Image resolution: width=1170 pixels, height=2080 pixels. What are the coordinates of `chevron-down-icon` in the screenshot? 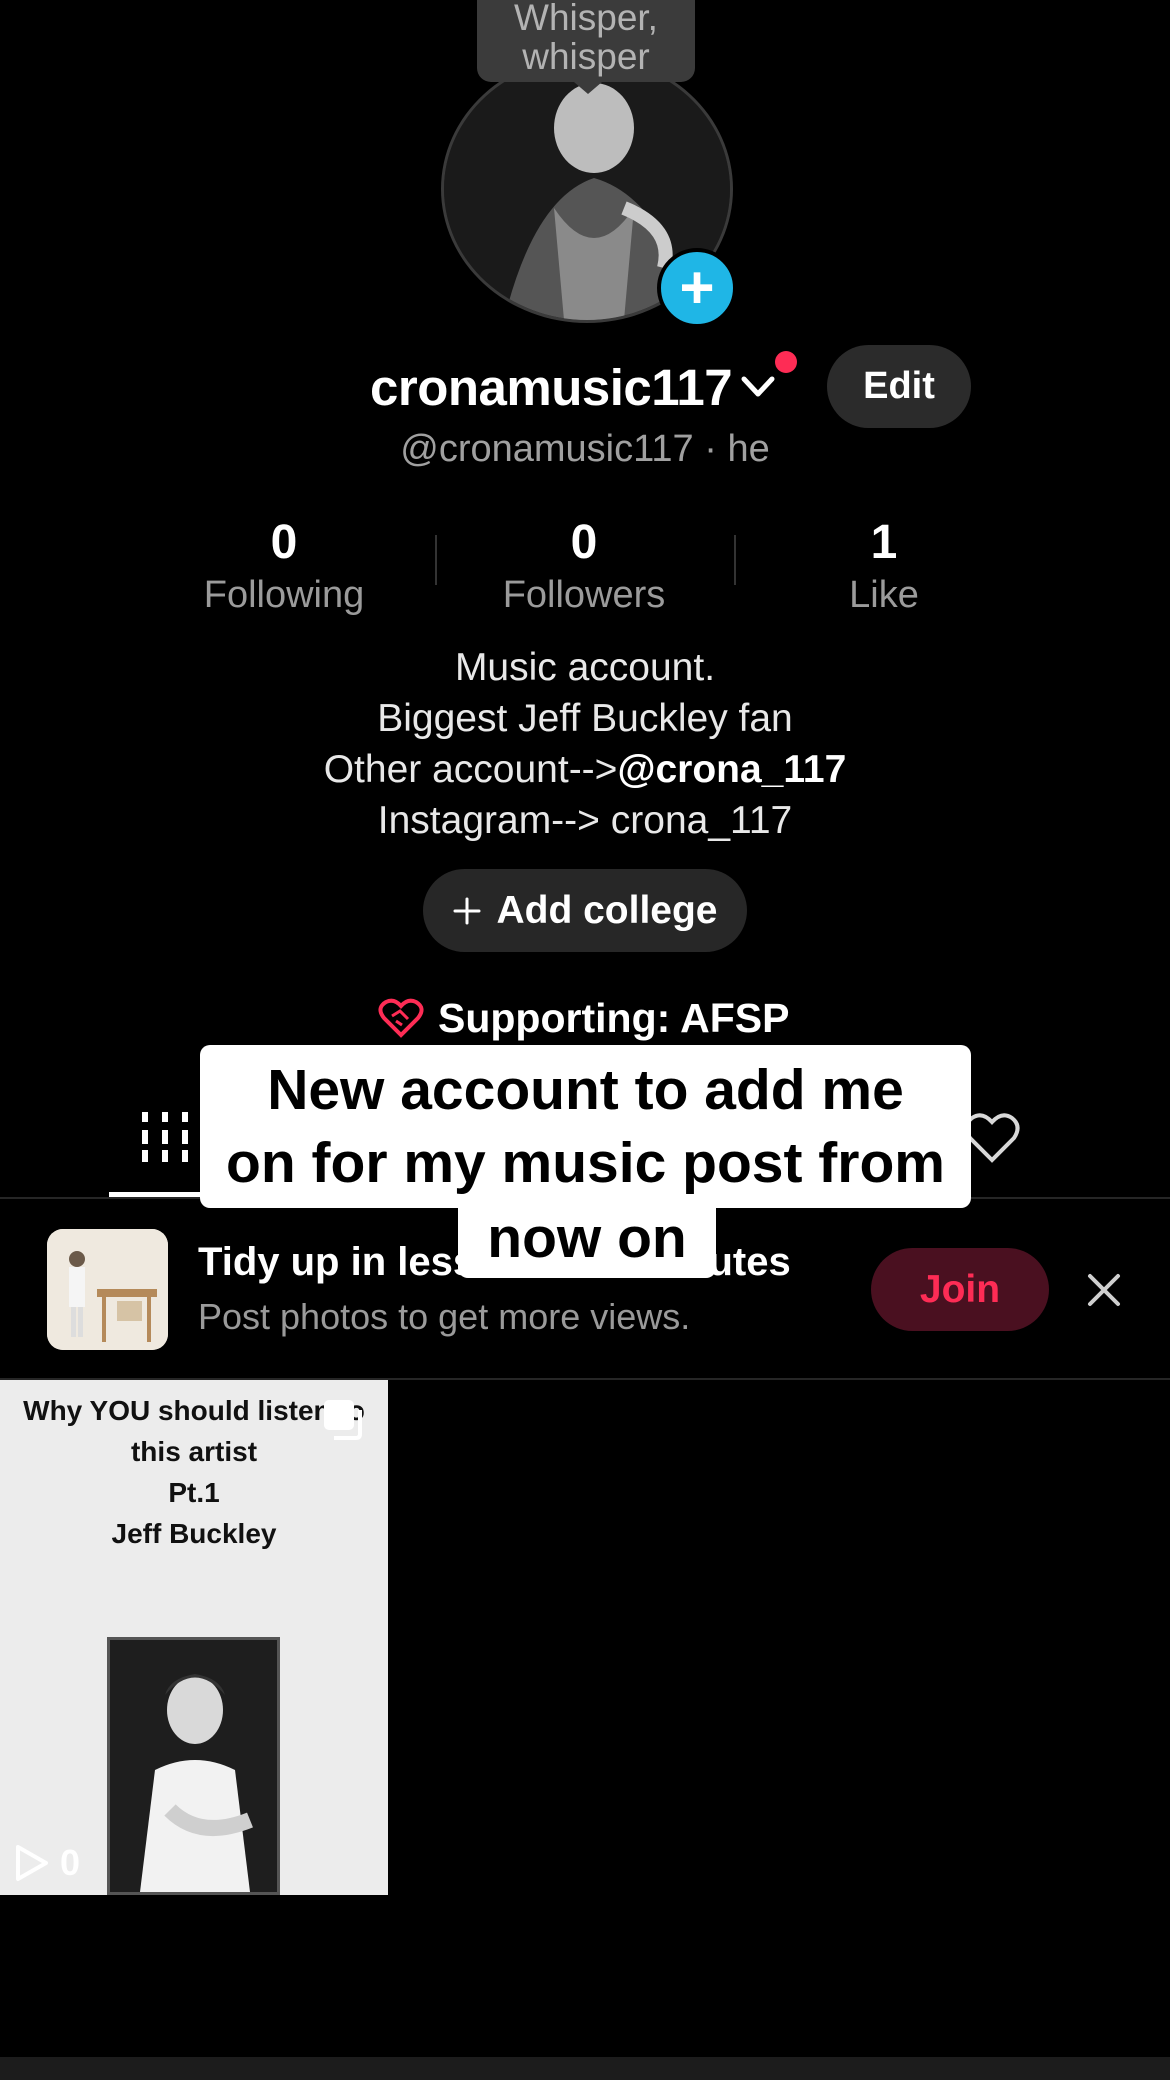 It's located at (758, 386).